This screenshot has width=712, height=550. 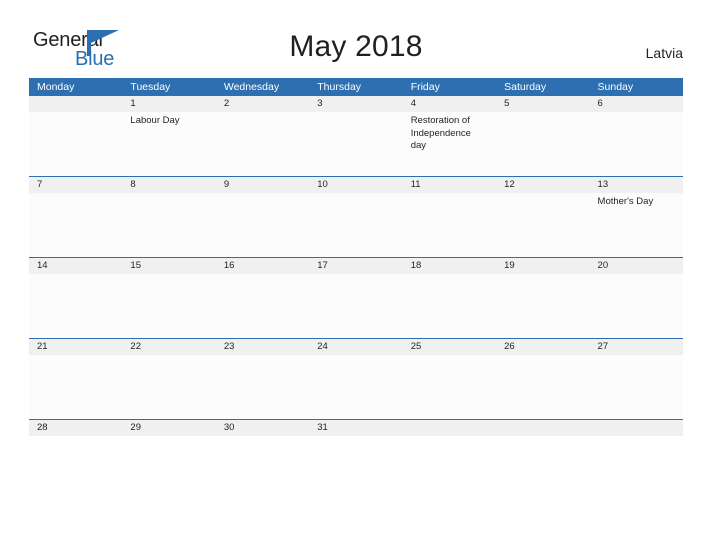 I want to click on calendar-week-row: 21 22 23 24 25 26 27, so click(x=356, y=378).